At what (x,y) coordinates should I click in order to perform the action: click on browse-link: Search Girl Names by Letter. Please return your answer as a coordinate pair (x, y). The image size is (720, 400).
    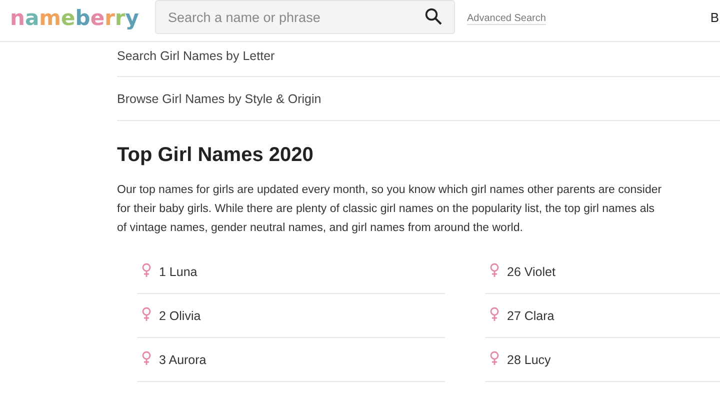
    Looking at the image, I should click on (418, 59).